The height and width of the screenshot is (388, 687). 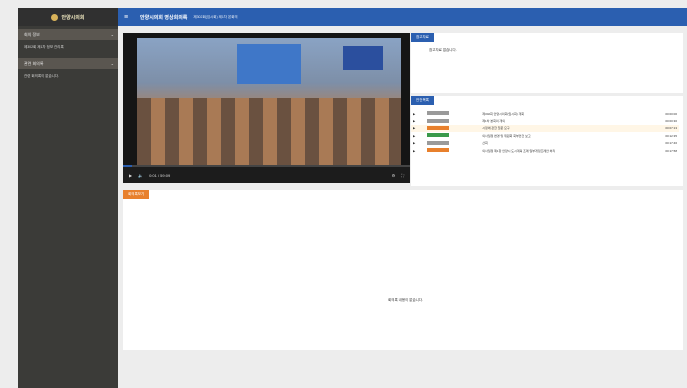 I want to click on table-row: ▶ 시정에 관한 질문 요구 00:07:13, so click(x=545, y=128).